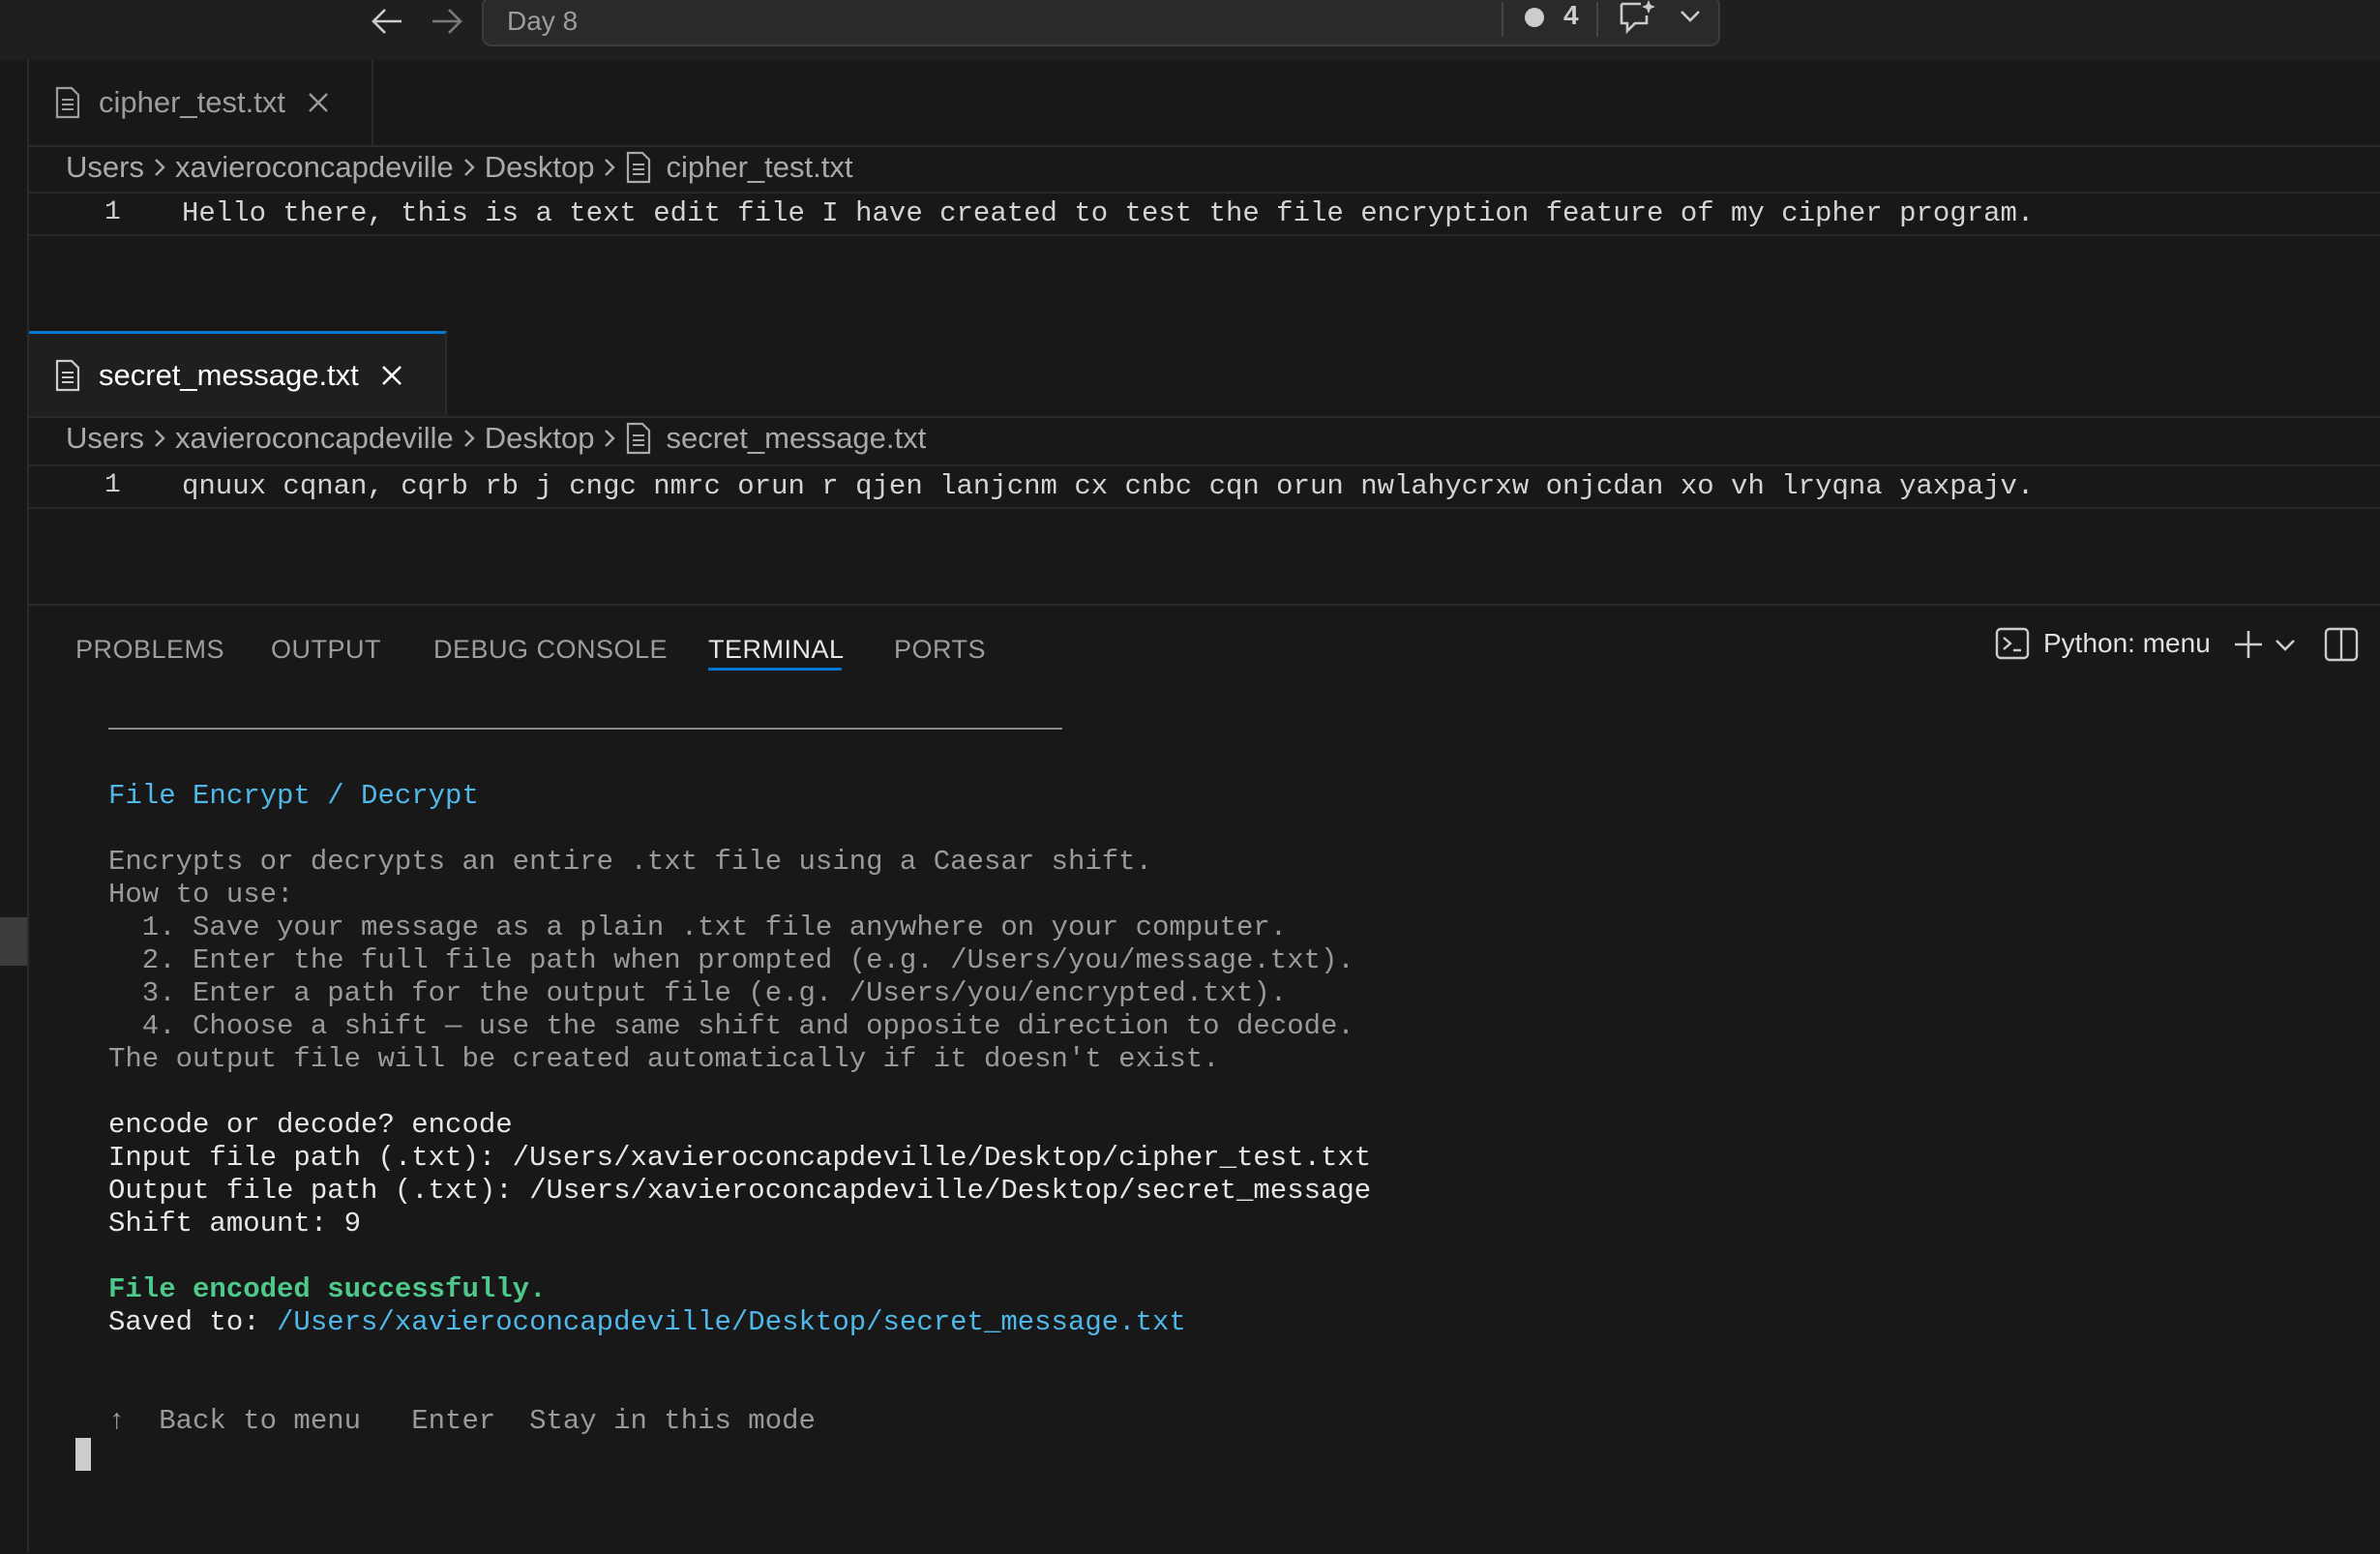  I want to click on terminal-icon, so click(2013, 643).